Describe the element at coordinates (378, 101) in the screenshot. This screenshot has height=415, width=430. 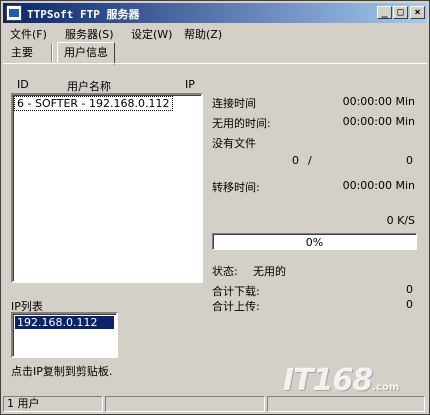
I see `connect-time-value: 00:00:00 Min` at that location.